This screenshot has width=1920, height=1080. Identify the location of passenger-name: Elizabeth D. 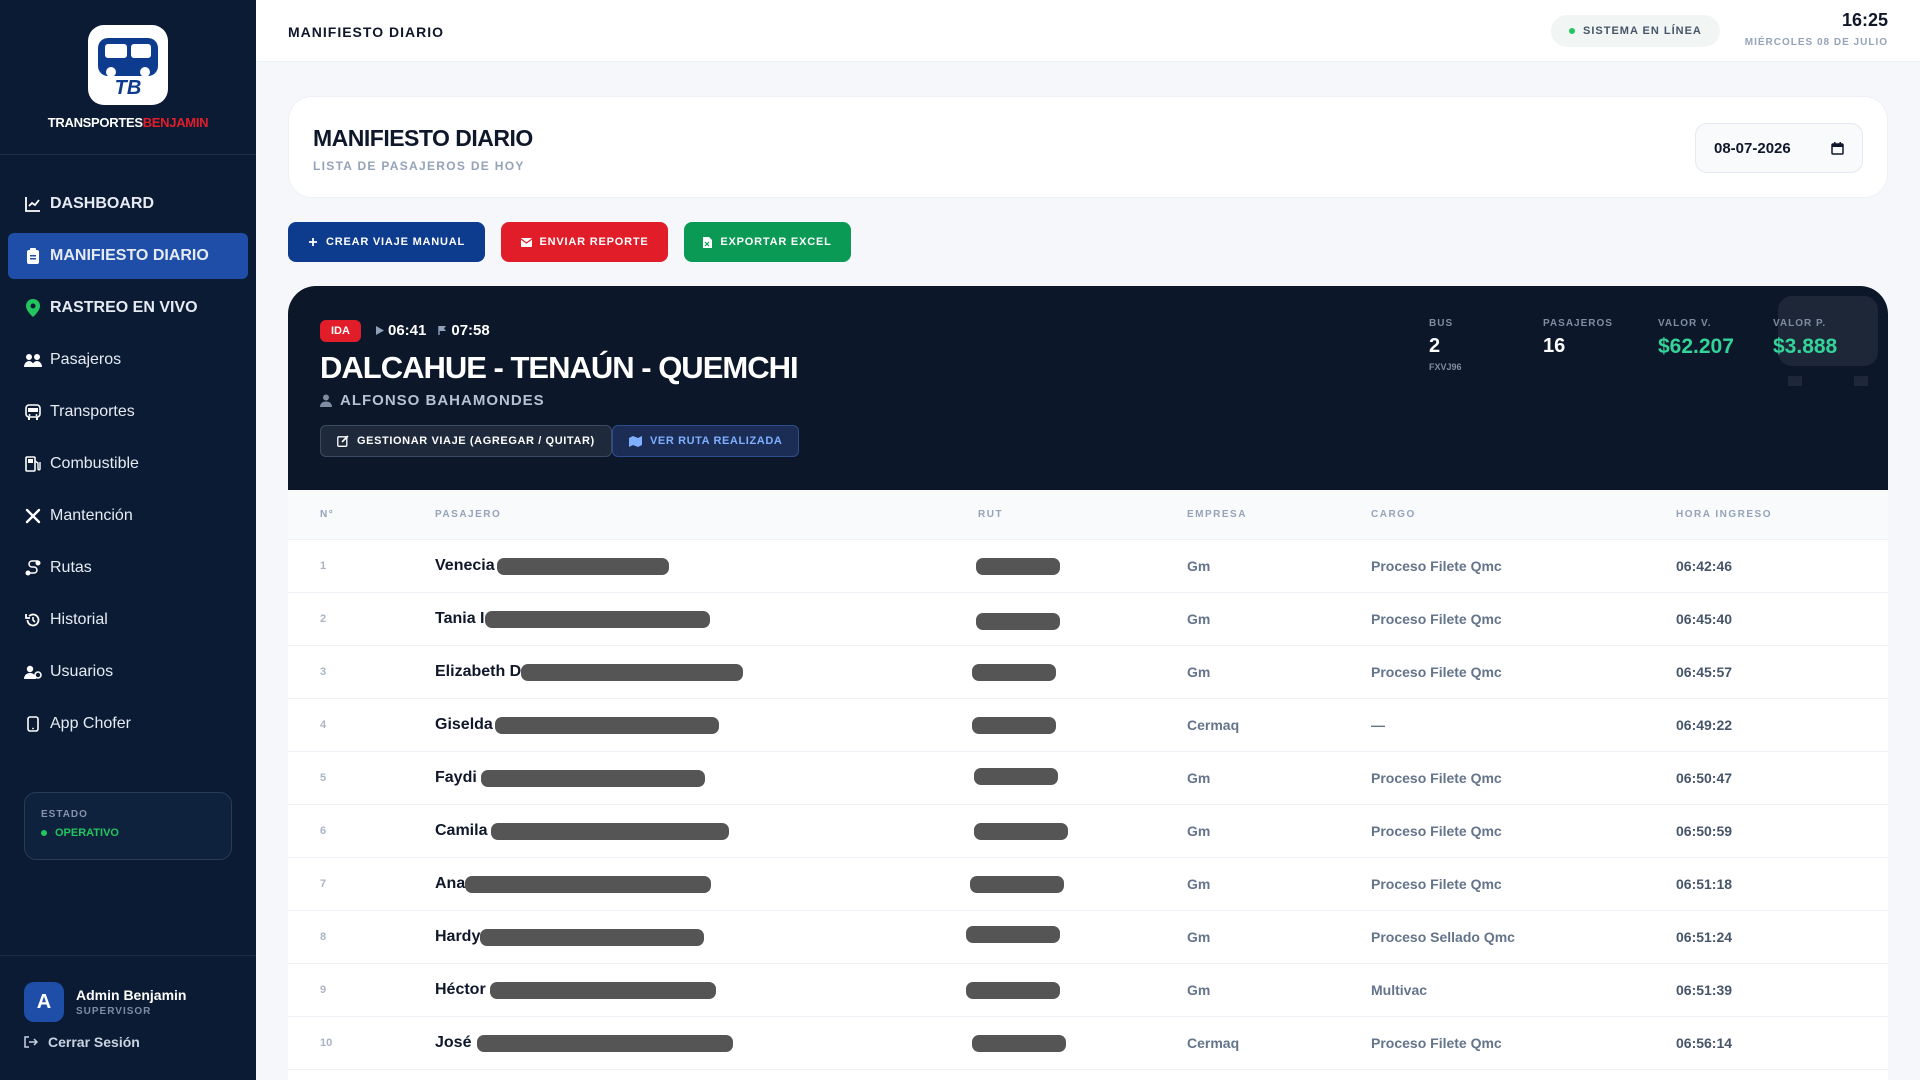
(478, 671).